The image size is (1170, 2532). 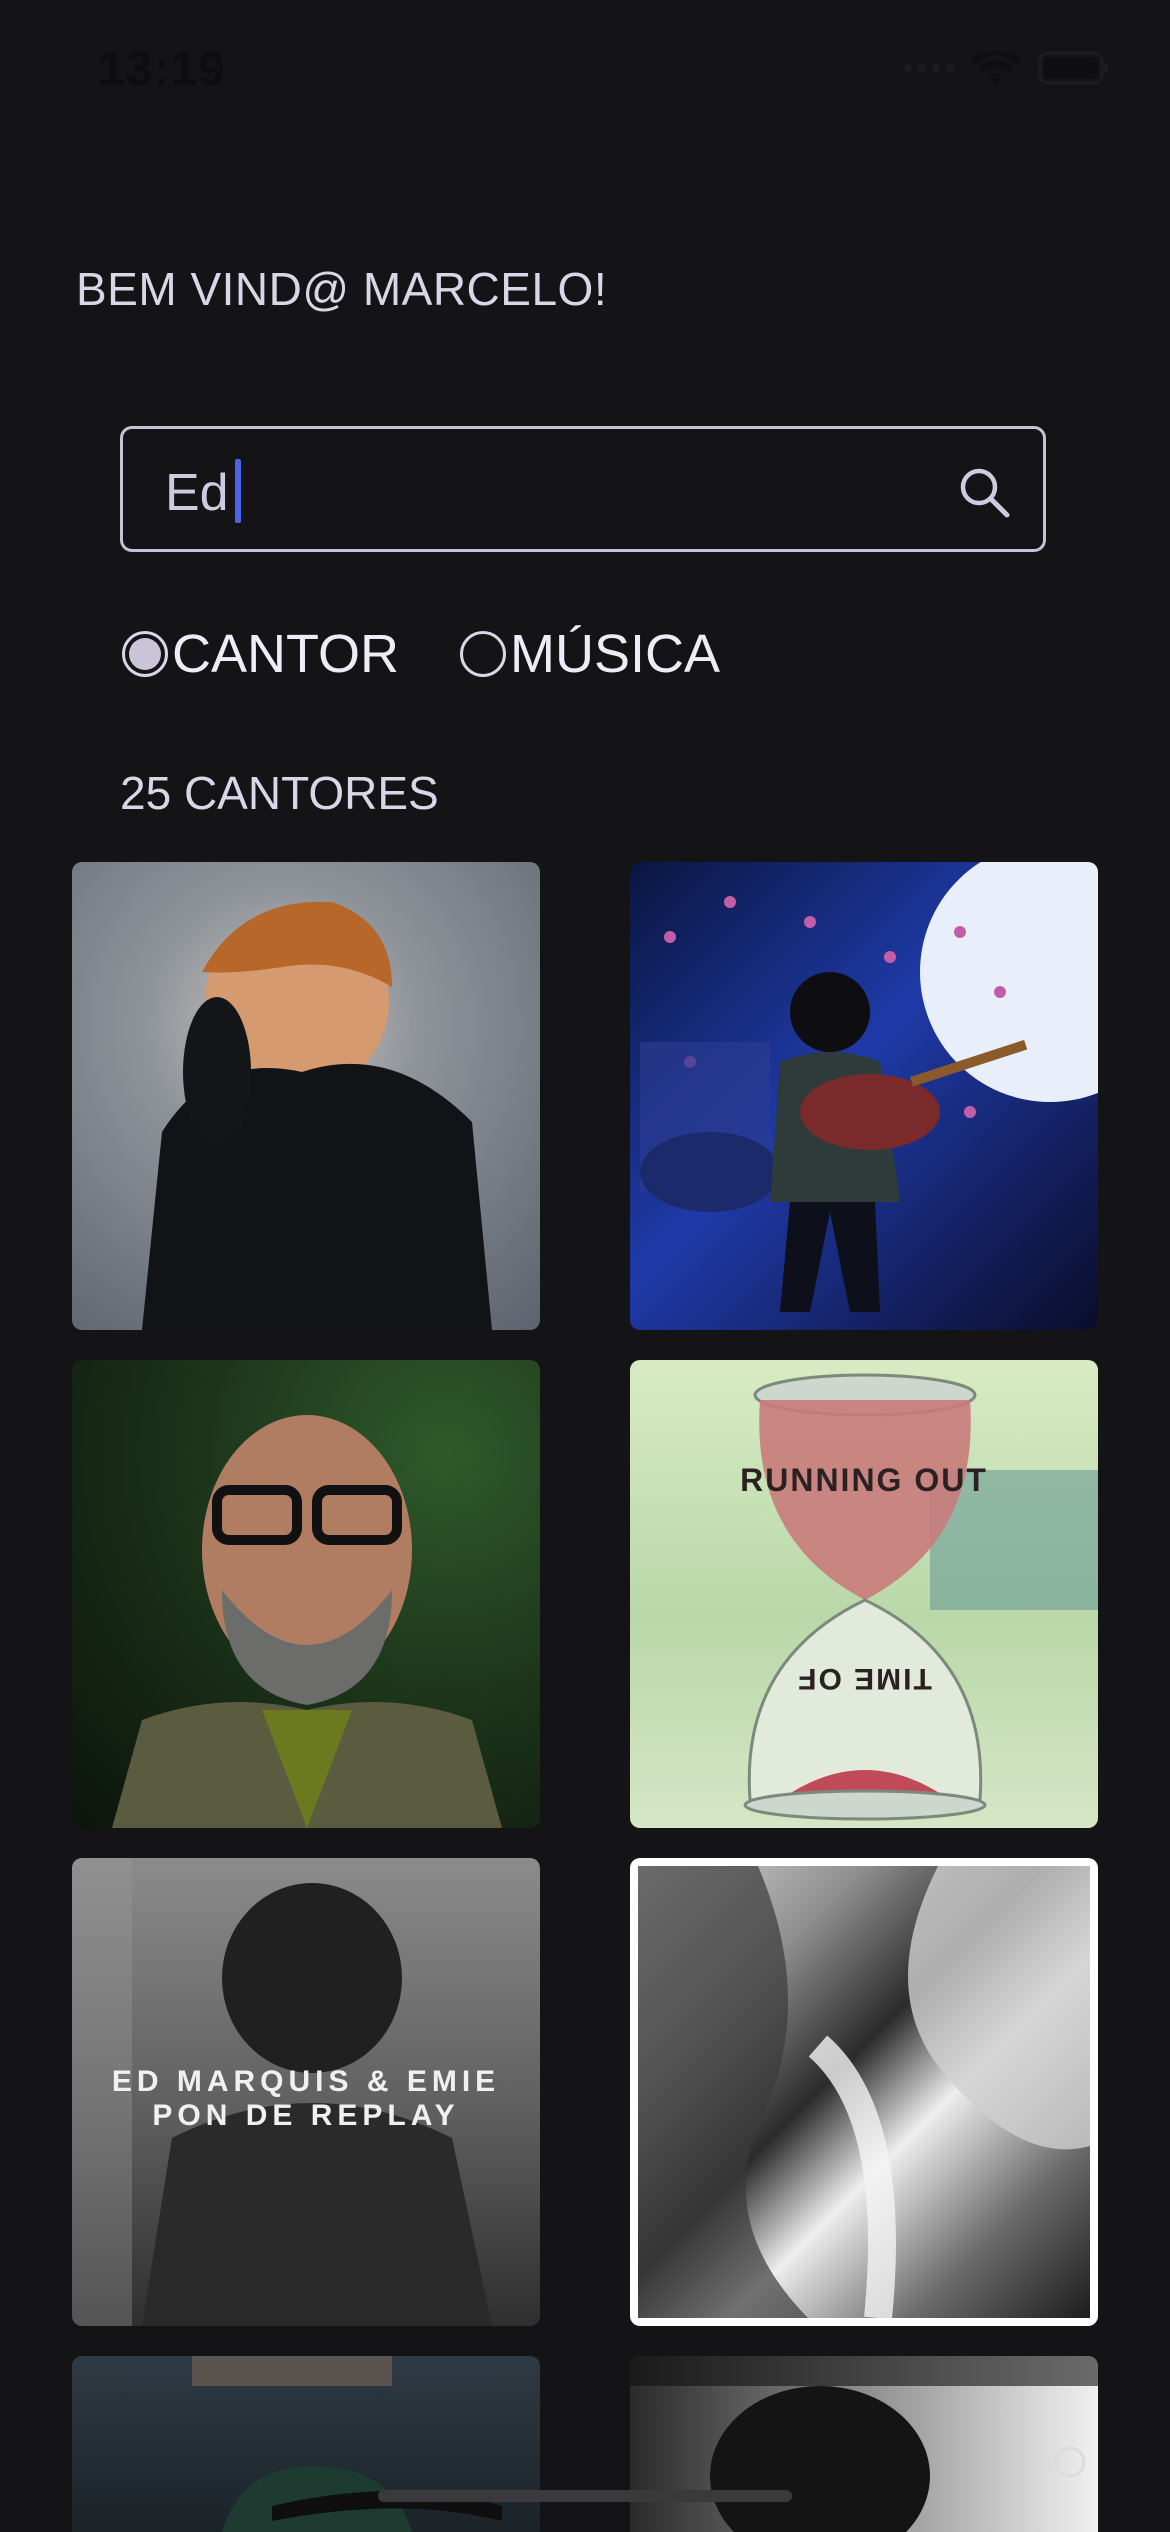 What do you see at coordinates (583, 489) in the screenshot?
I see `search-input: Ed` at bounding box center [583, 489].